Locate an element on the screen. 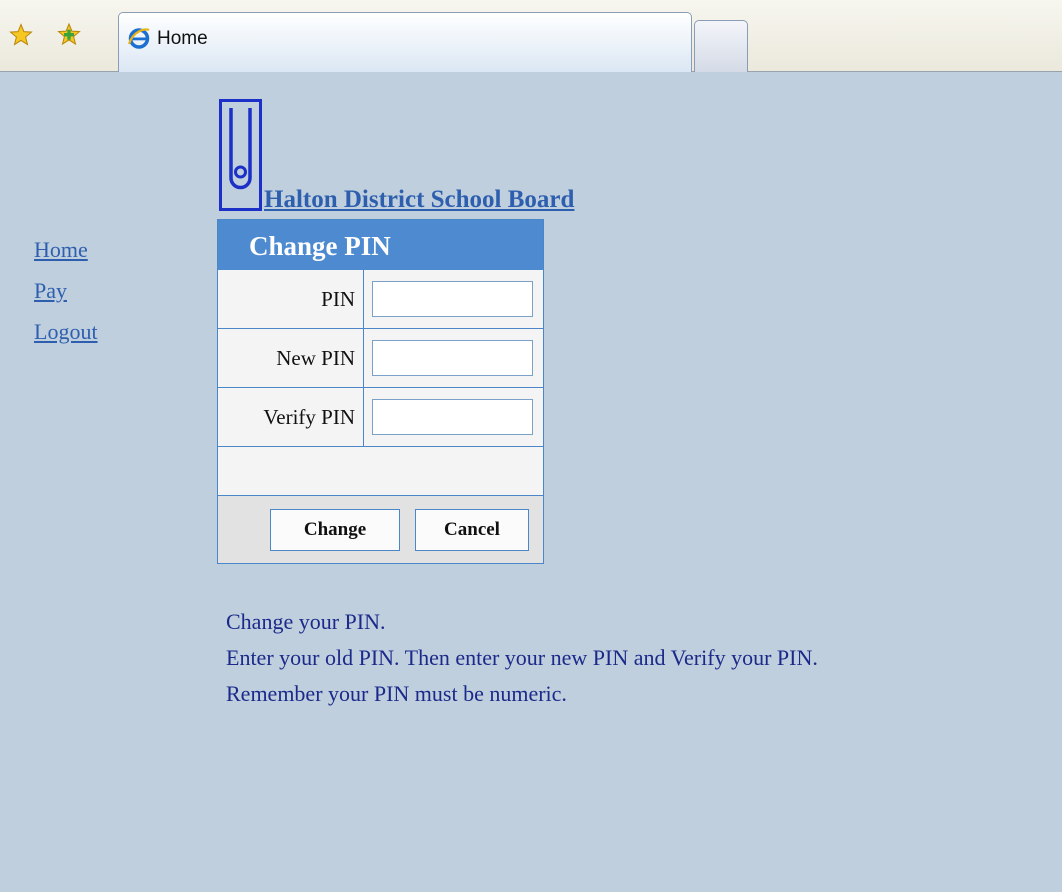  change-button: Change is located at coordinates (335, 529).